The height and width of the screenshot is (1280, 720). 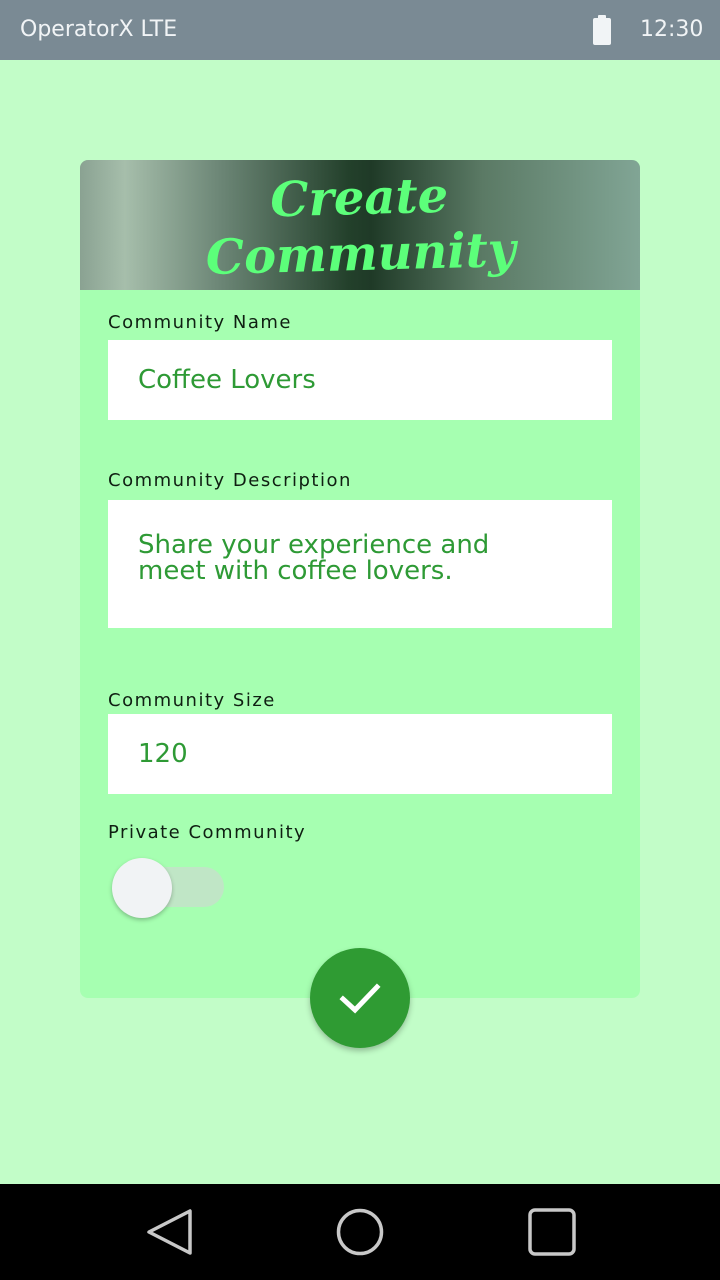 I want to click on carrier-name: OperatorX LTE, so click(x=99, y=29).